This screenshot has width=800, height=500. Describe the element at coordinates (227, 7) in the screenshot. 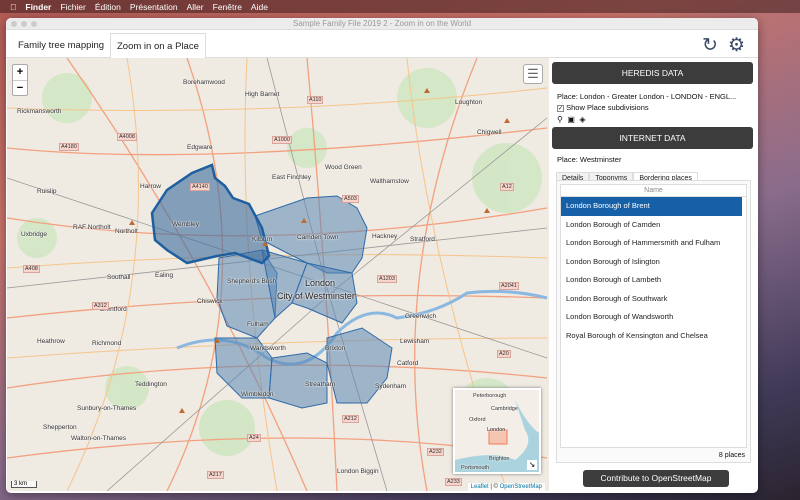

I see `menu-fenetre: Fenêtre` at that location.